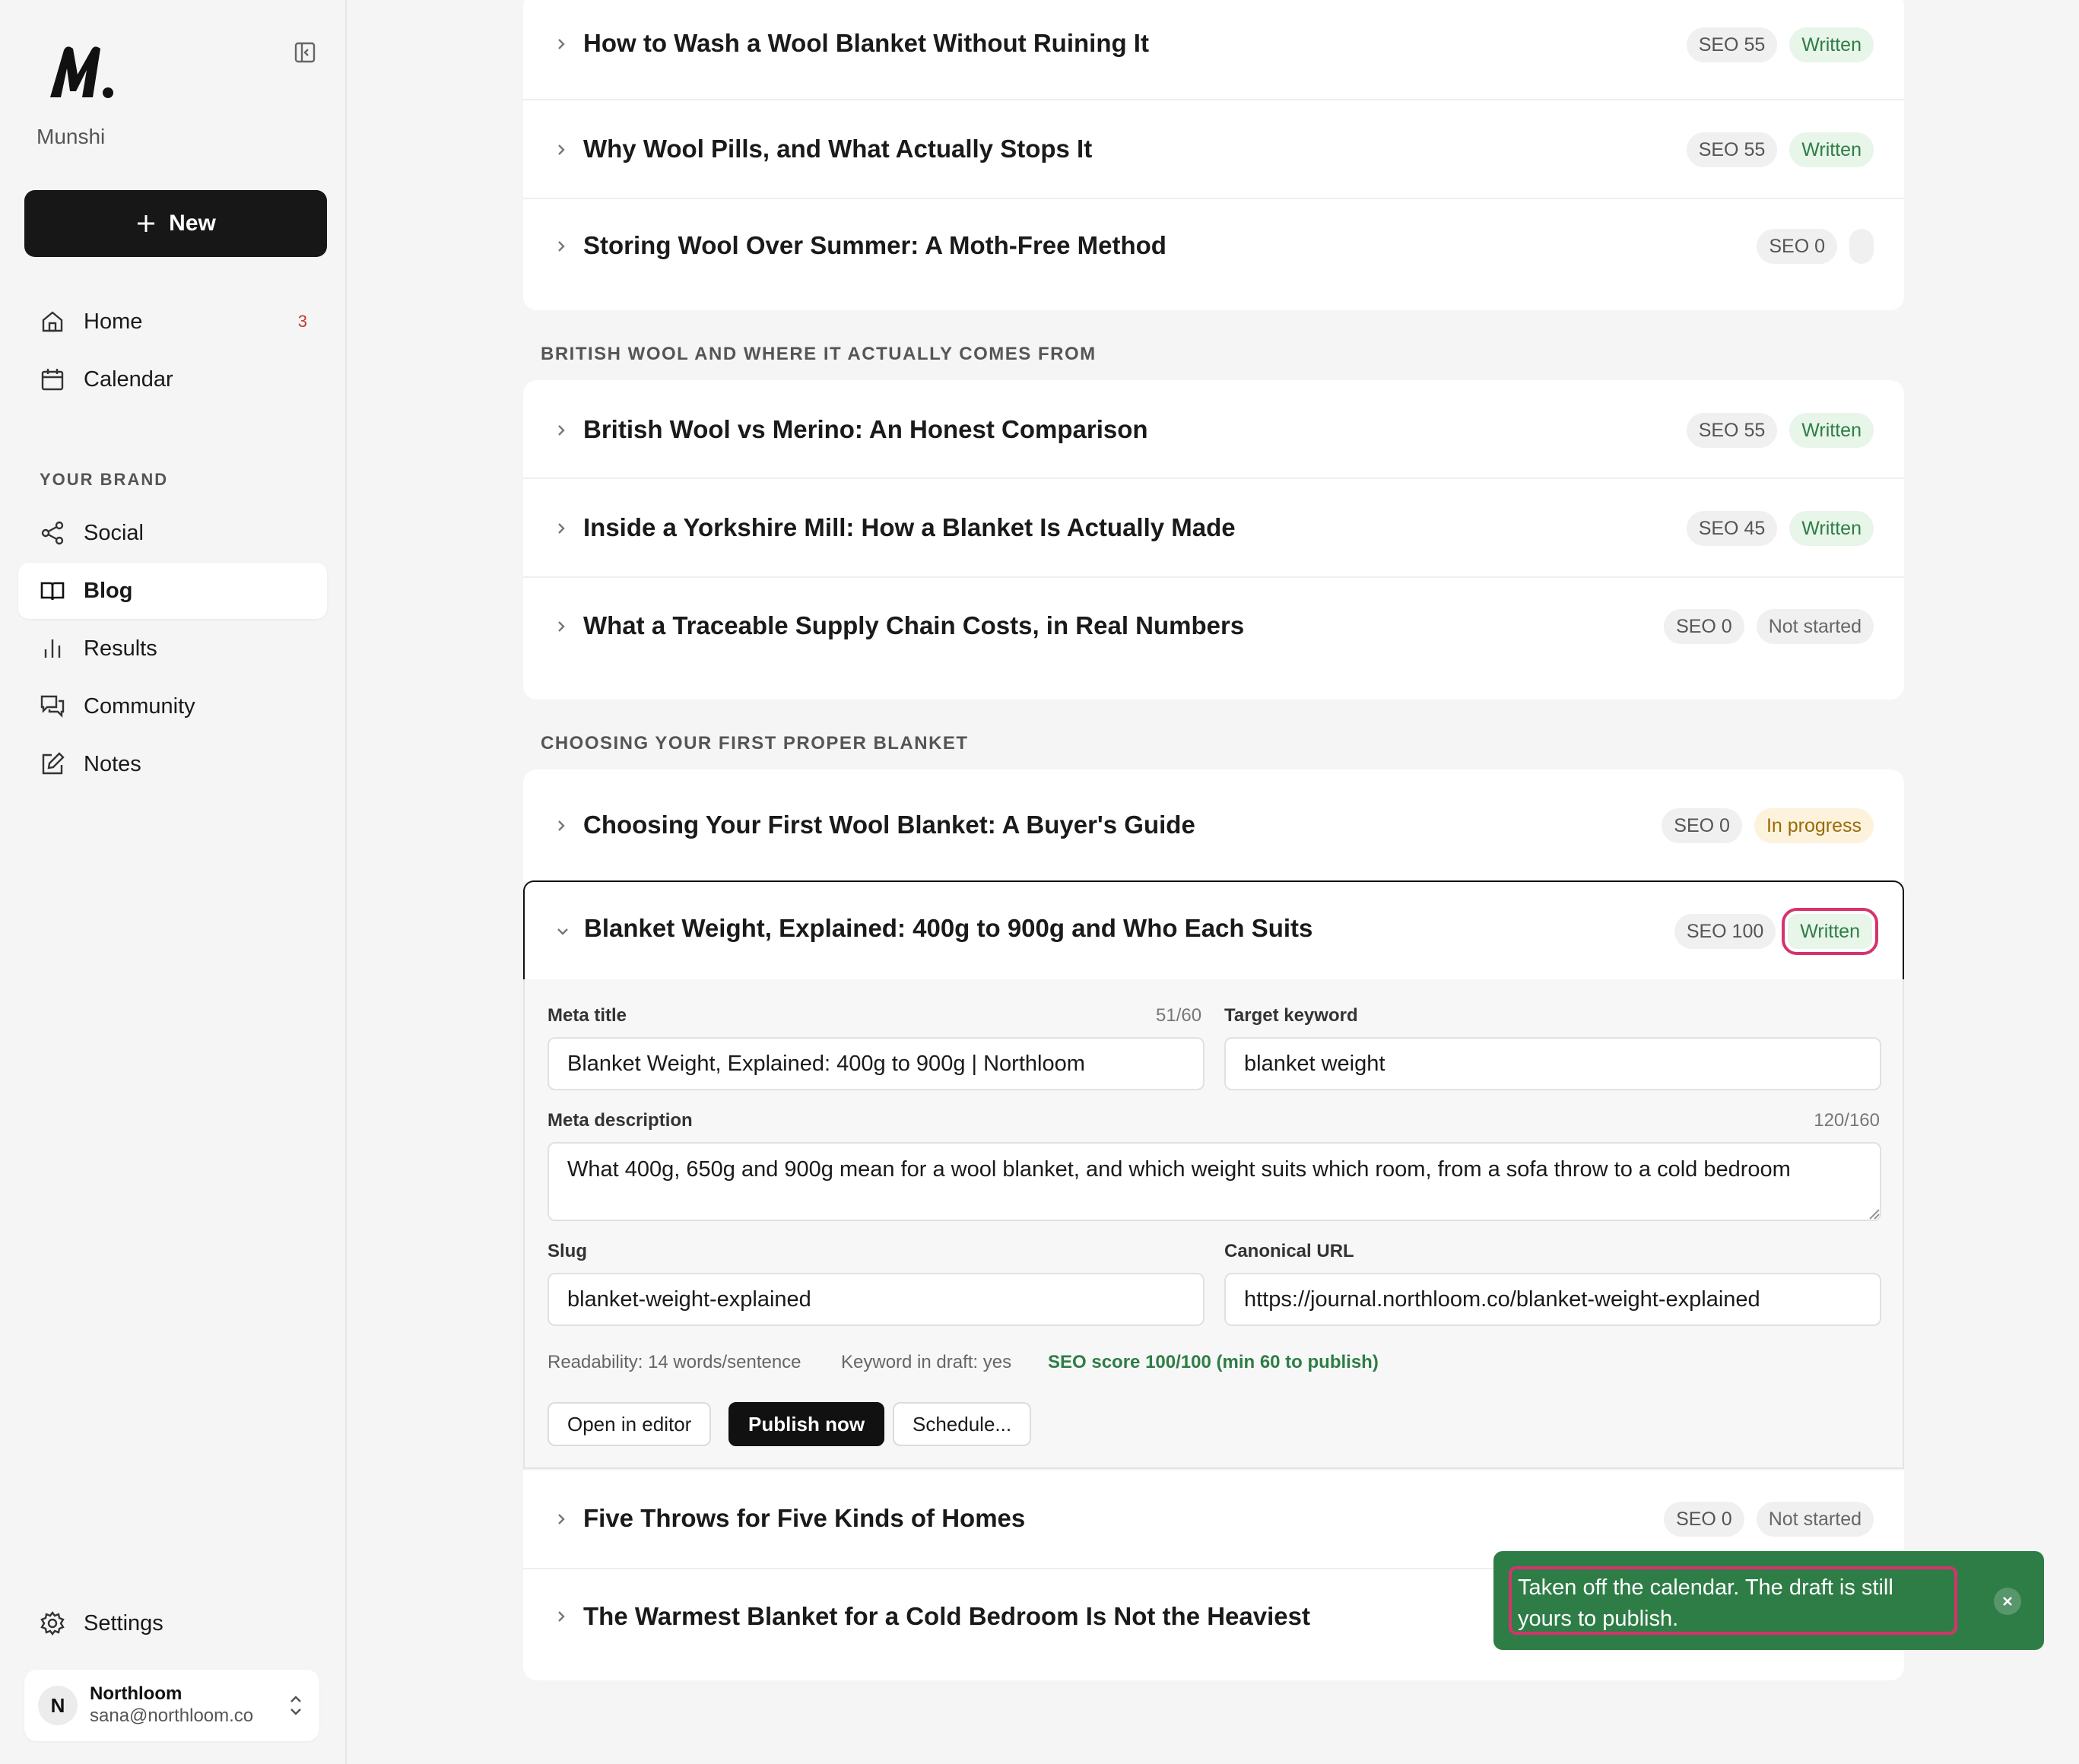  Describe the element at coordinates (1725, 931) in the screenshot. I see `seo-score-badge: SEO 100` at that location.